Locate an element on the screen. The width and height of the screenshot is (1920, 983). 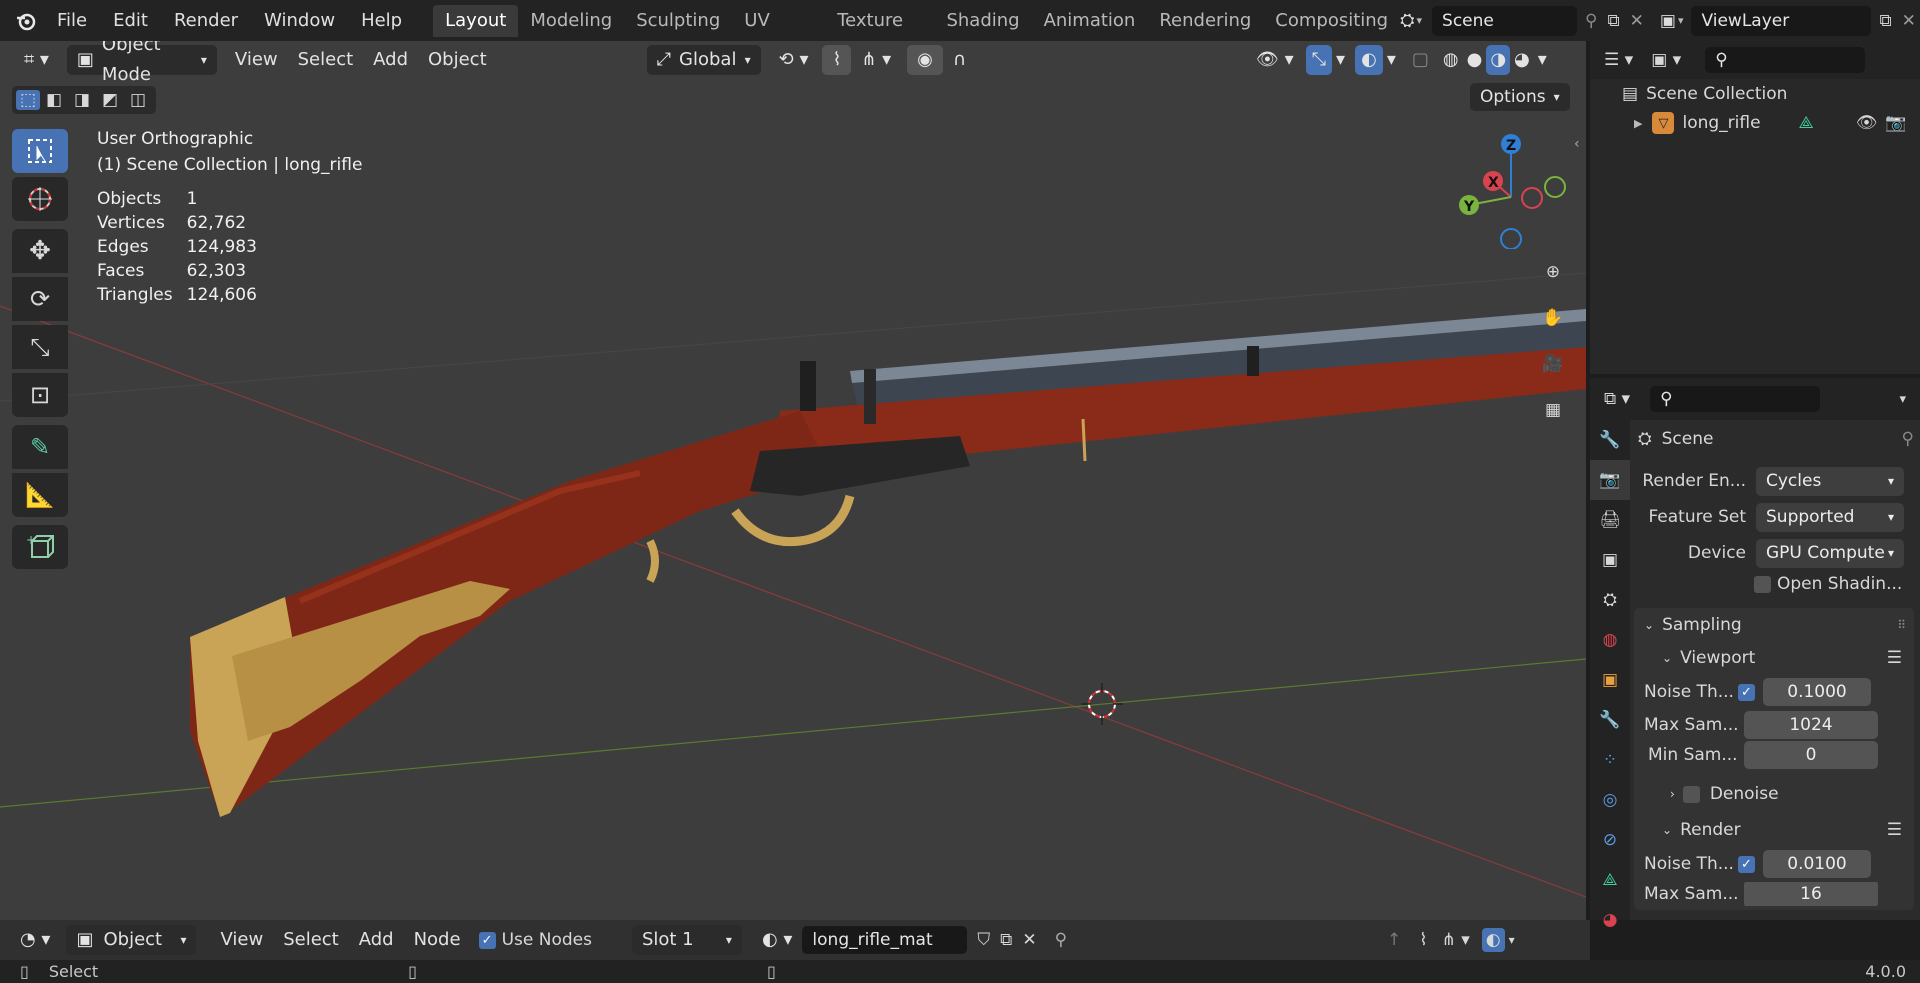
snap-target-dropdown: ⋔ ▾ is located at coordinates (876, 60).